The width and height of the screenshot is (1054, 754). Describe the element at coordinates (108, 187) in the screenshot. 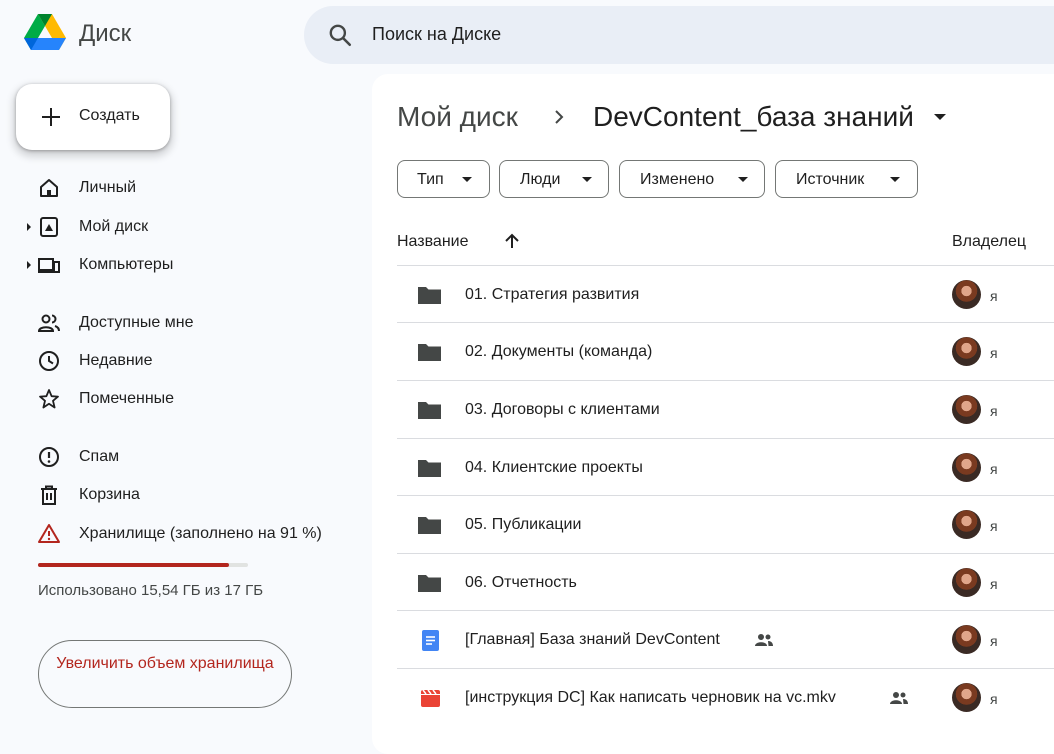

I see `nav-label: Личный` at that location.